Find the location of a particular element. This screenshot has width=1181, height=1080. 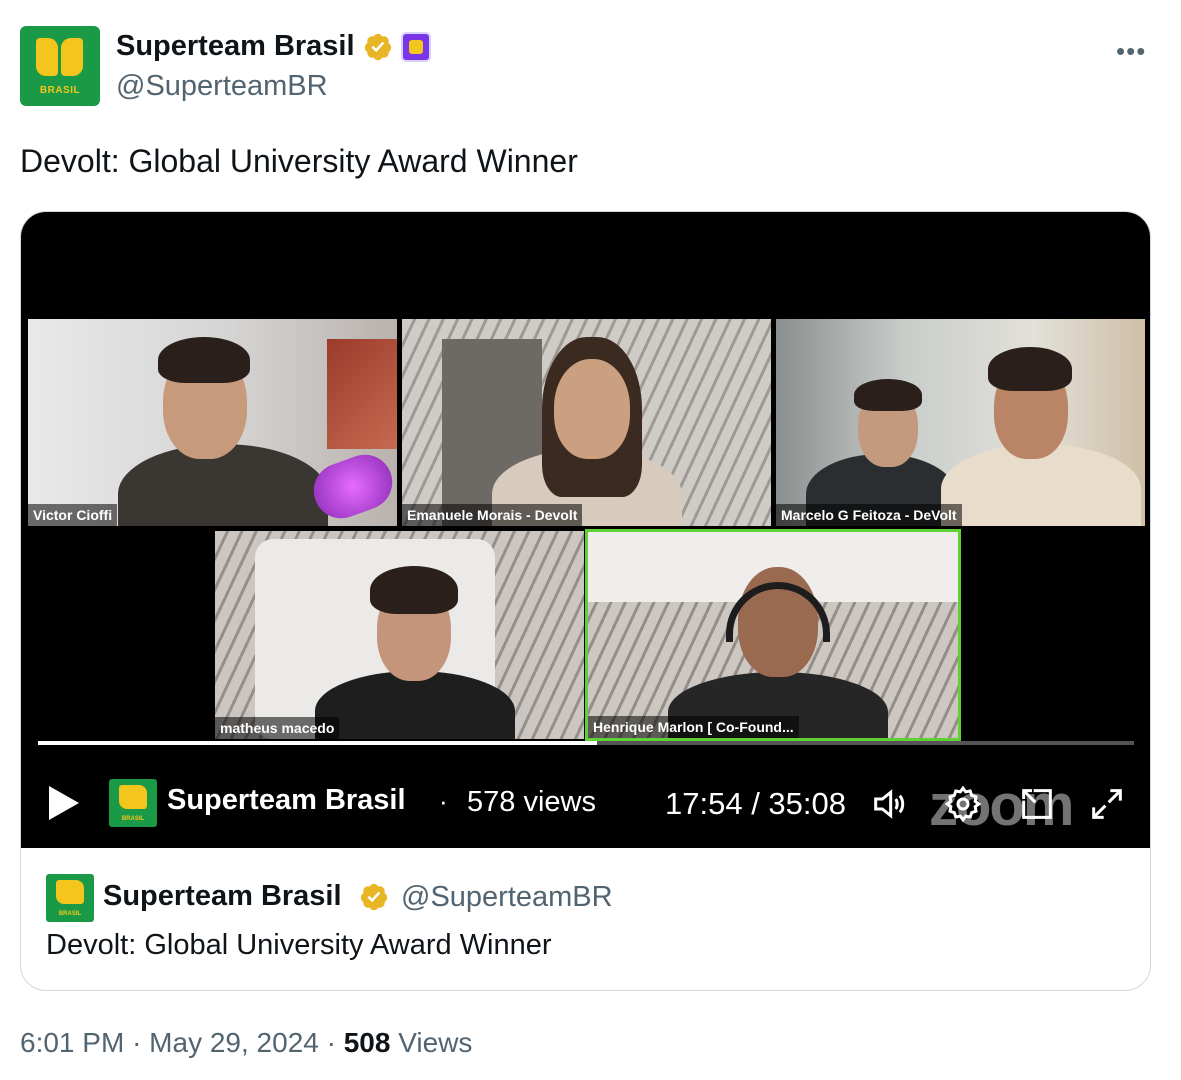

quoted-avatar-text: BRASIL is located at coordinates (70, 914).